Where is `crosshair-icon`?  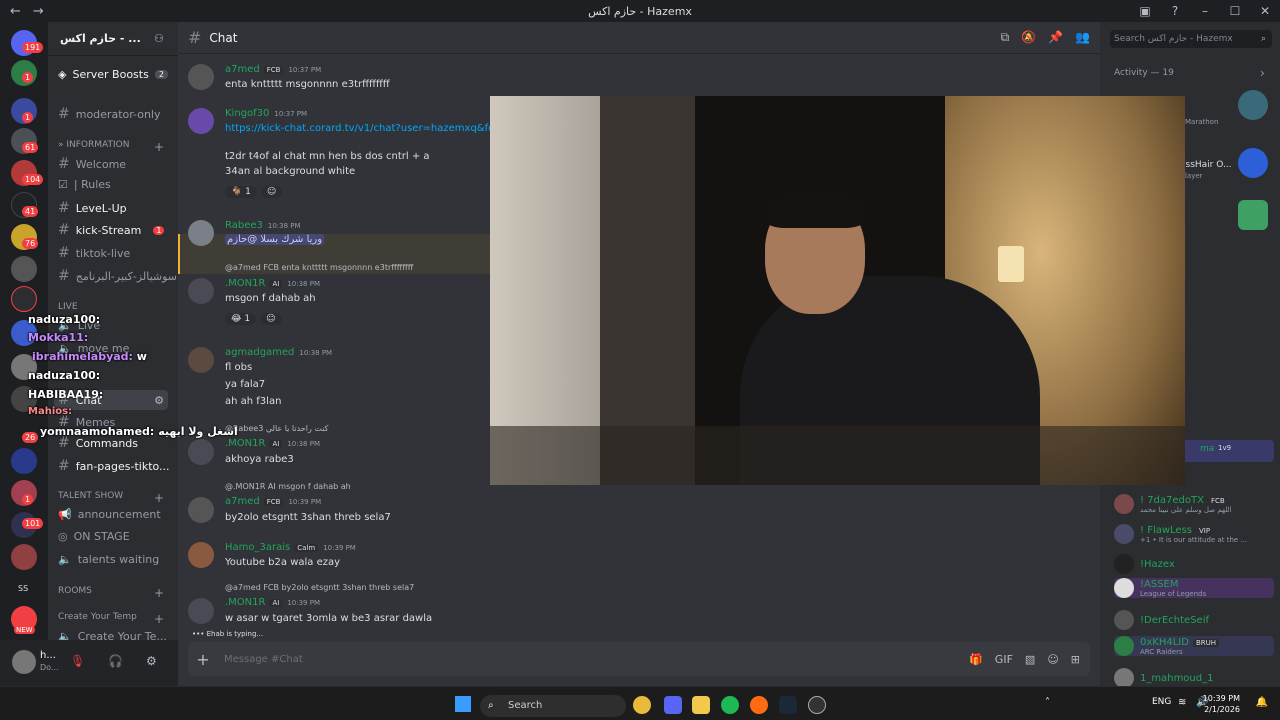 crosshair-icon is located at coordinates (1253, 163).